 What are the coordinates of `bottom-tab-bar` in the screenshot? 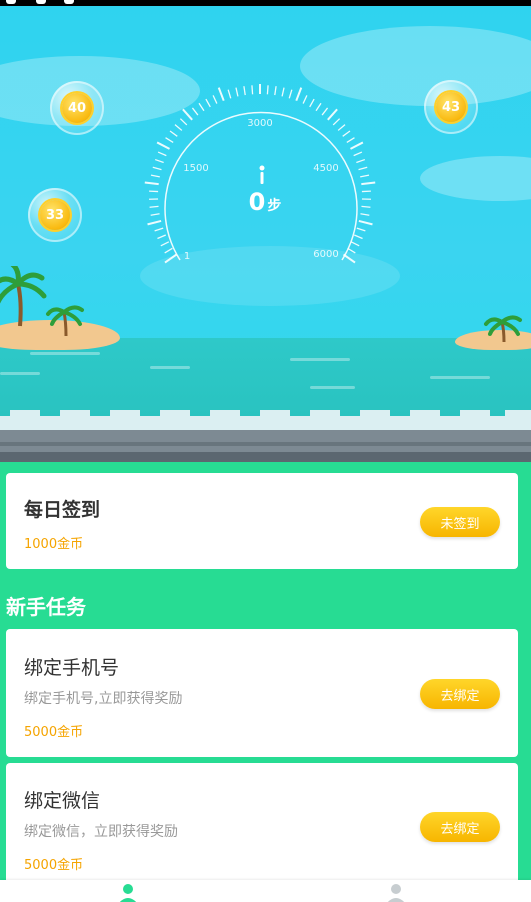 It's located at (265, 891).